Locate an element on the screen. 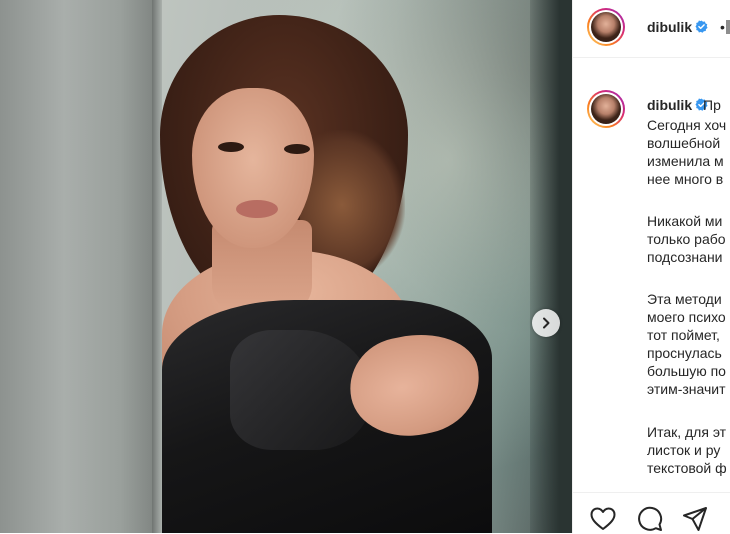  caption-line: волшебной is located at coordinates (684, 143).